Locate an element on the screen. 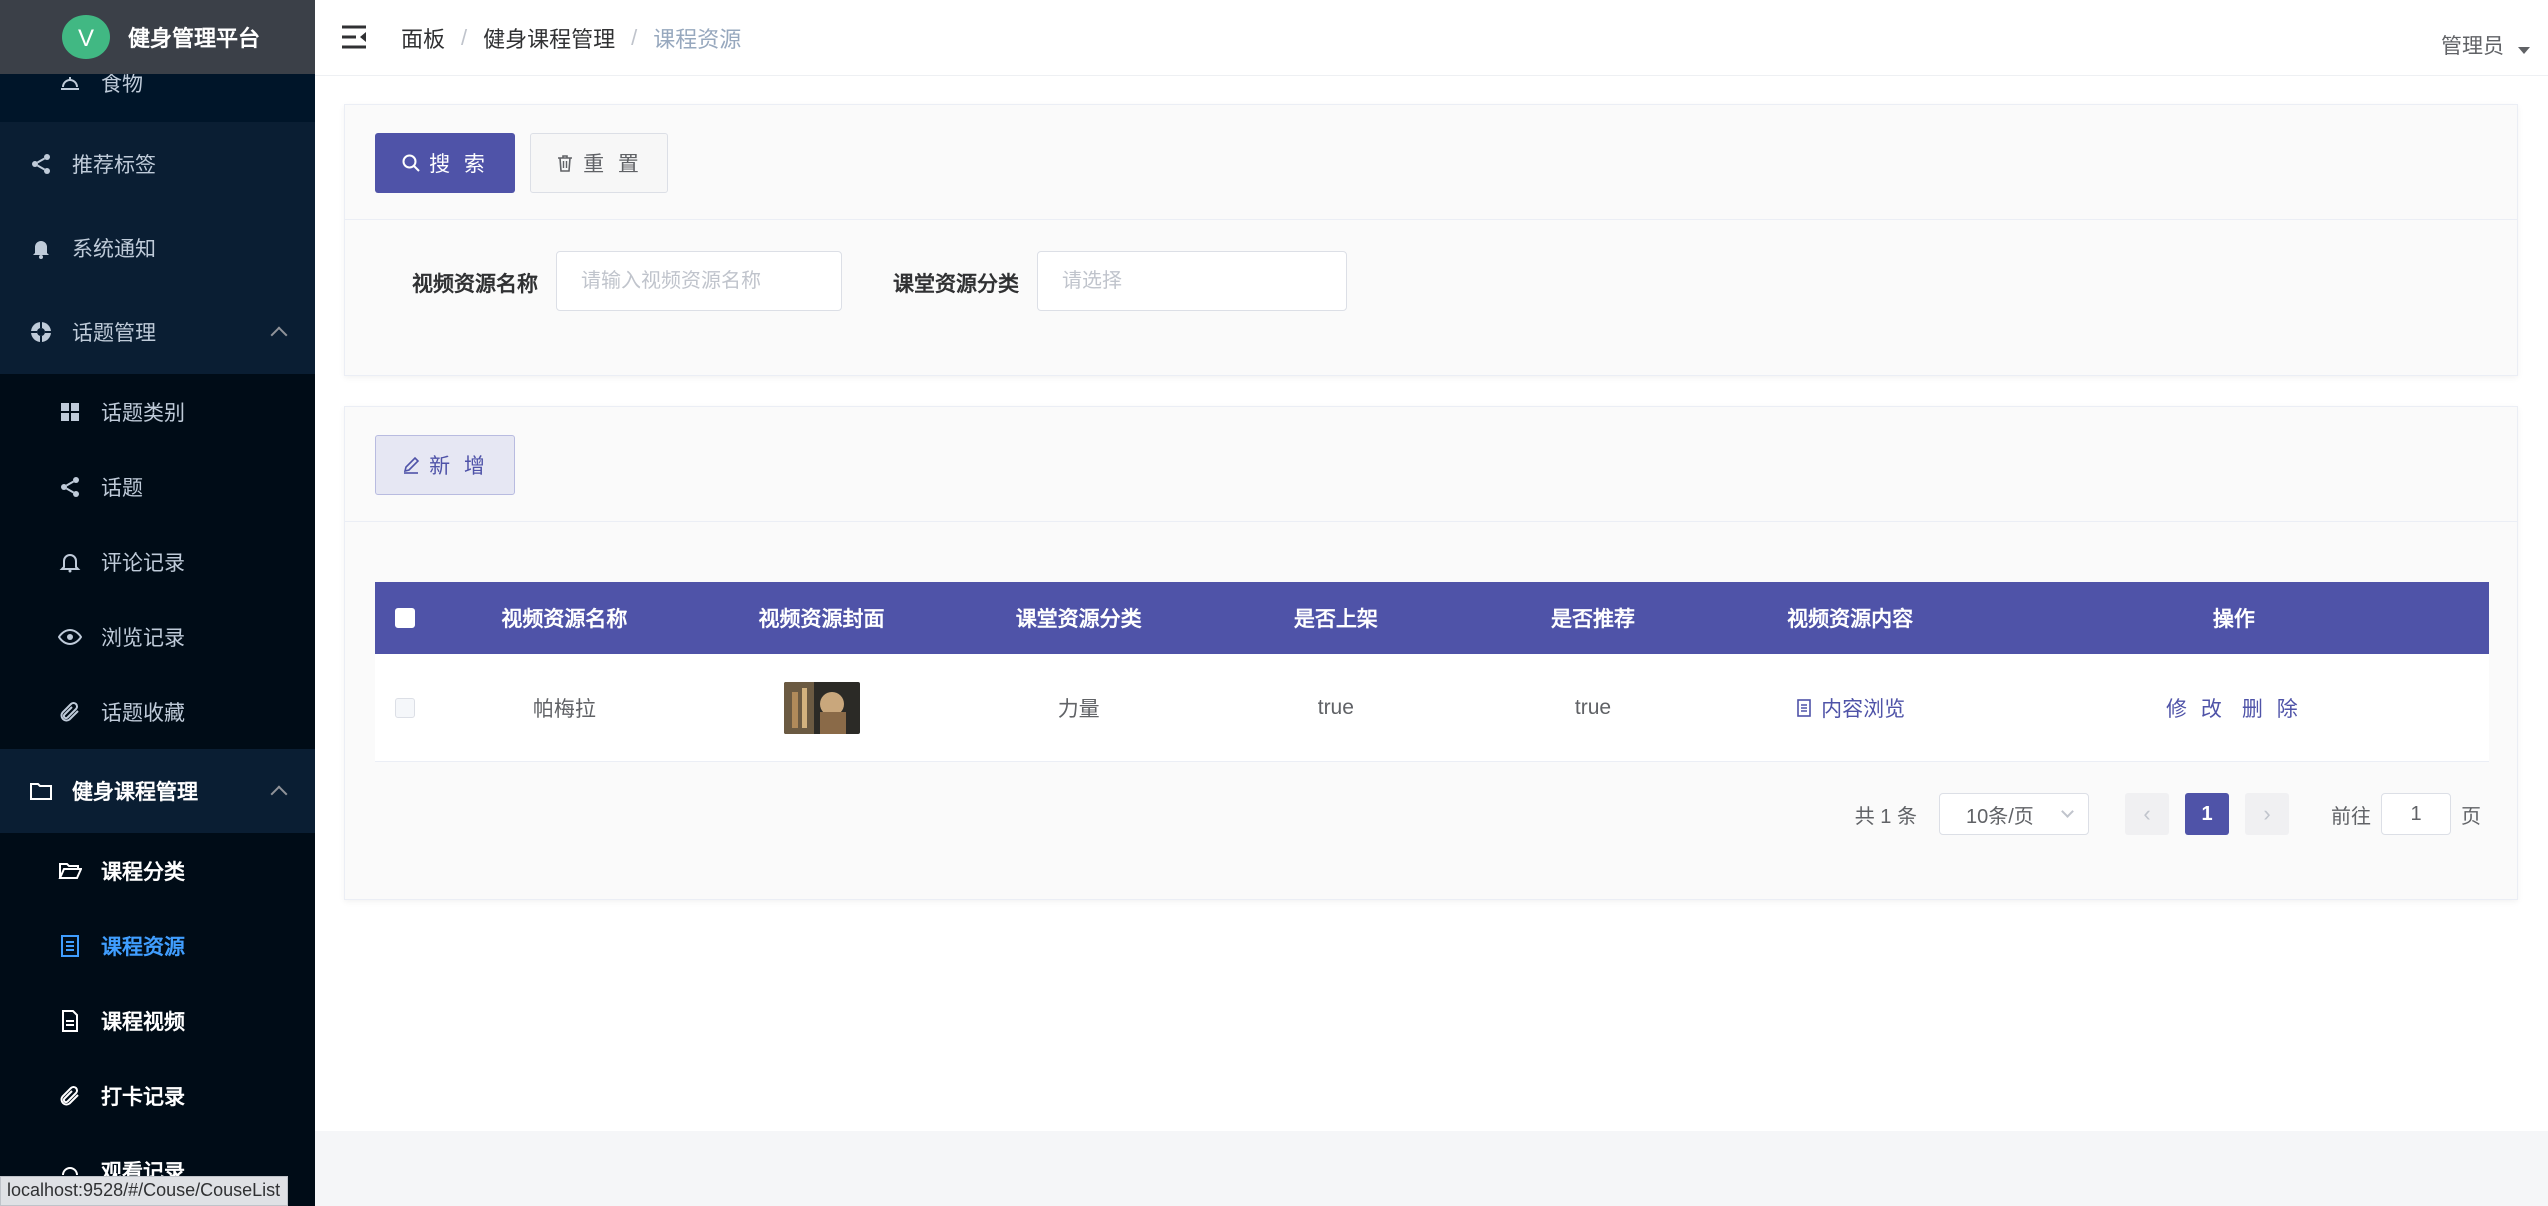  header-cell: 是否上架 is located at coordinates (1335, 618).